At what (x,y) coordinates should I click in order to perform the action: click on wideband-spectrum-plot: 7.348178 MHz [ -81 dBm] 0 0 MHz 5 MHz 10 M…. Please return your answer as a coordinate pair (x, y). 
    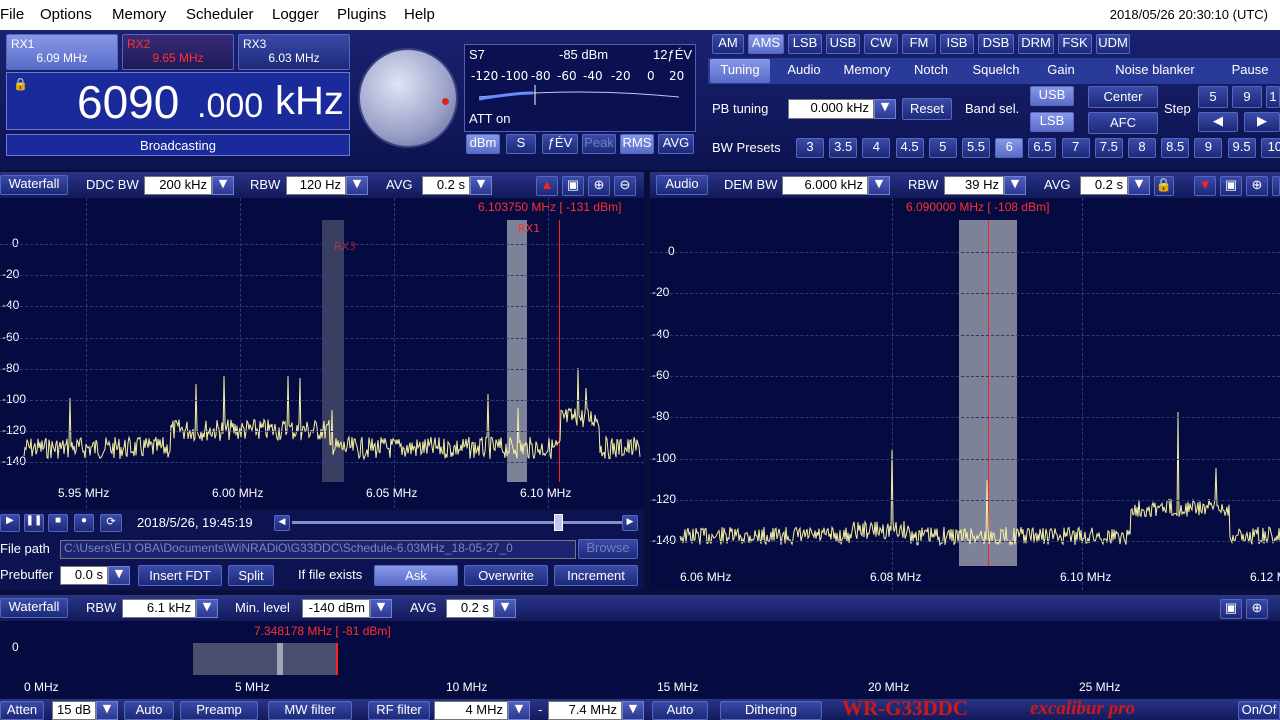
    Looking at the image, I should click on (640, 659).